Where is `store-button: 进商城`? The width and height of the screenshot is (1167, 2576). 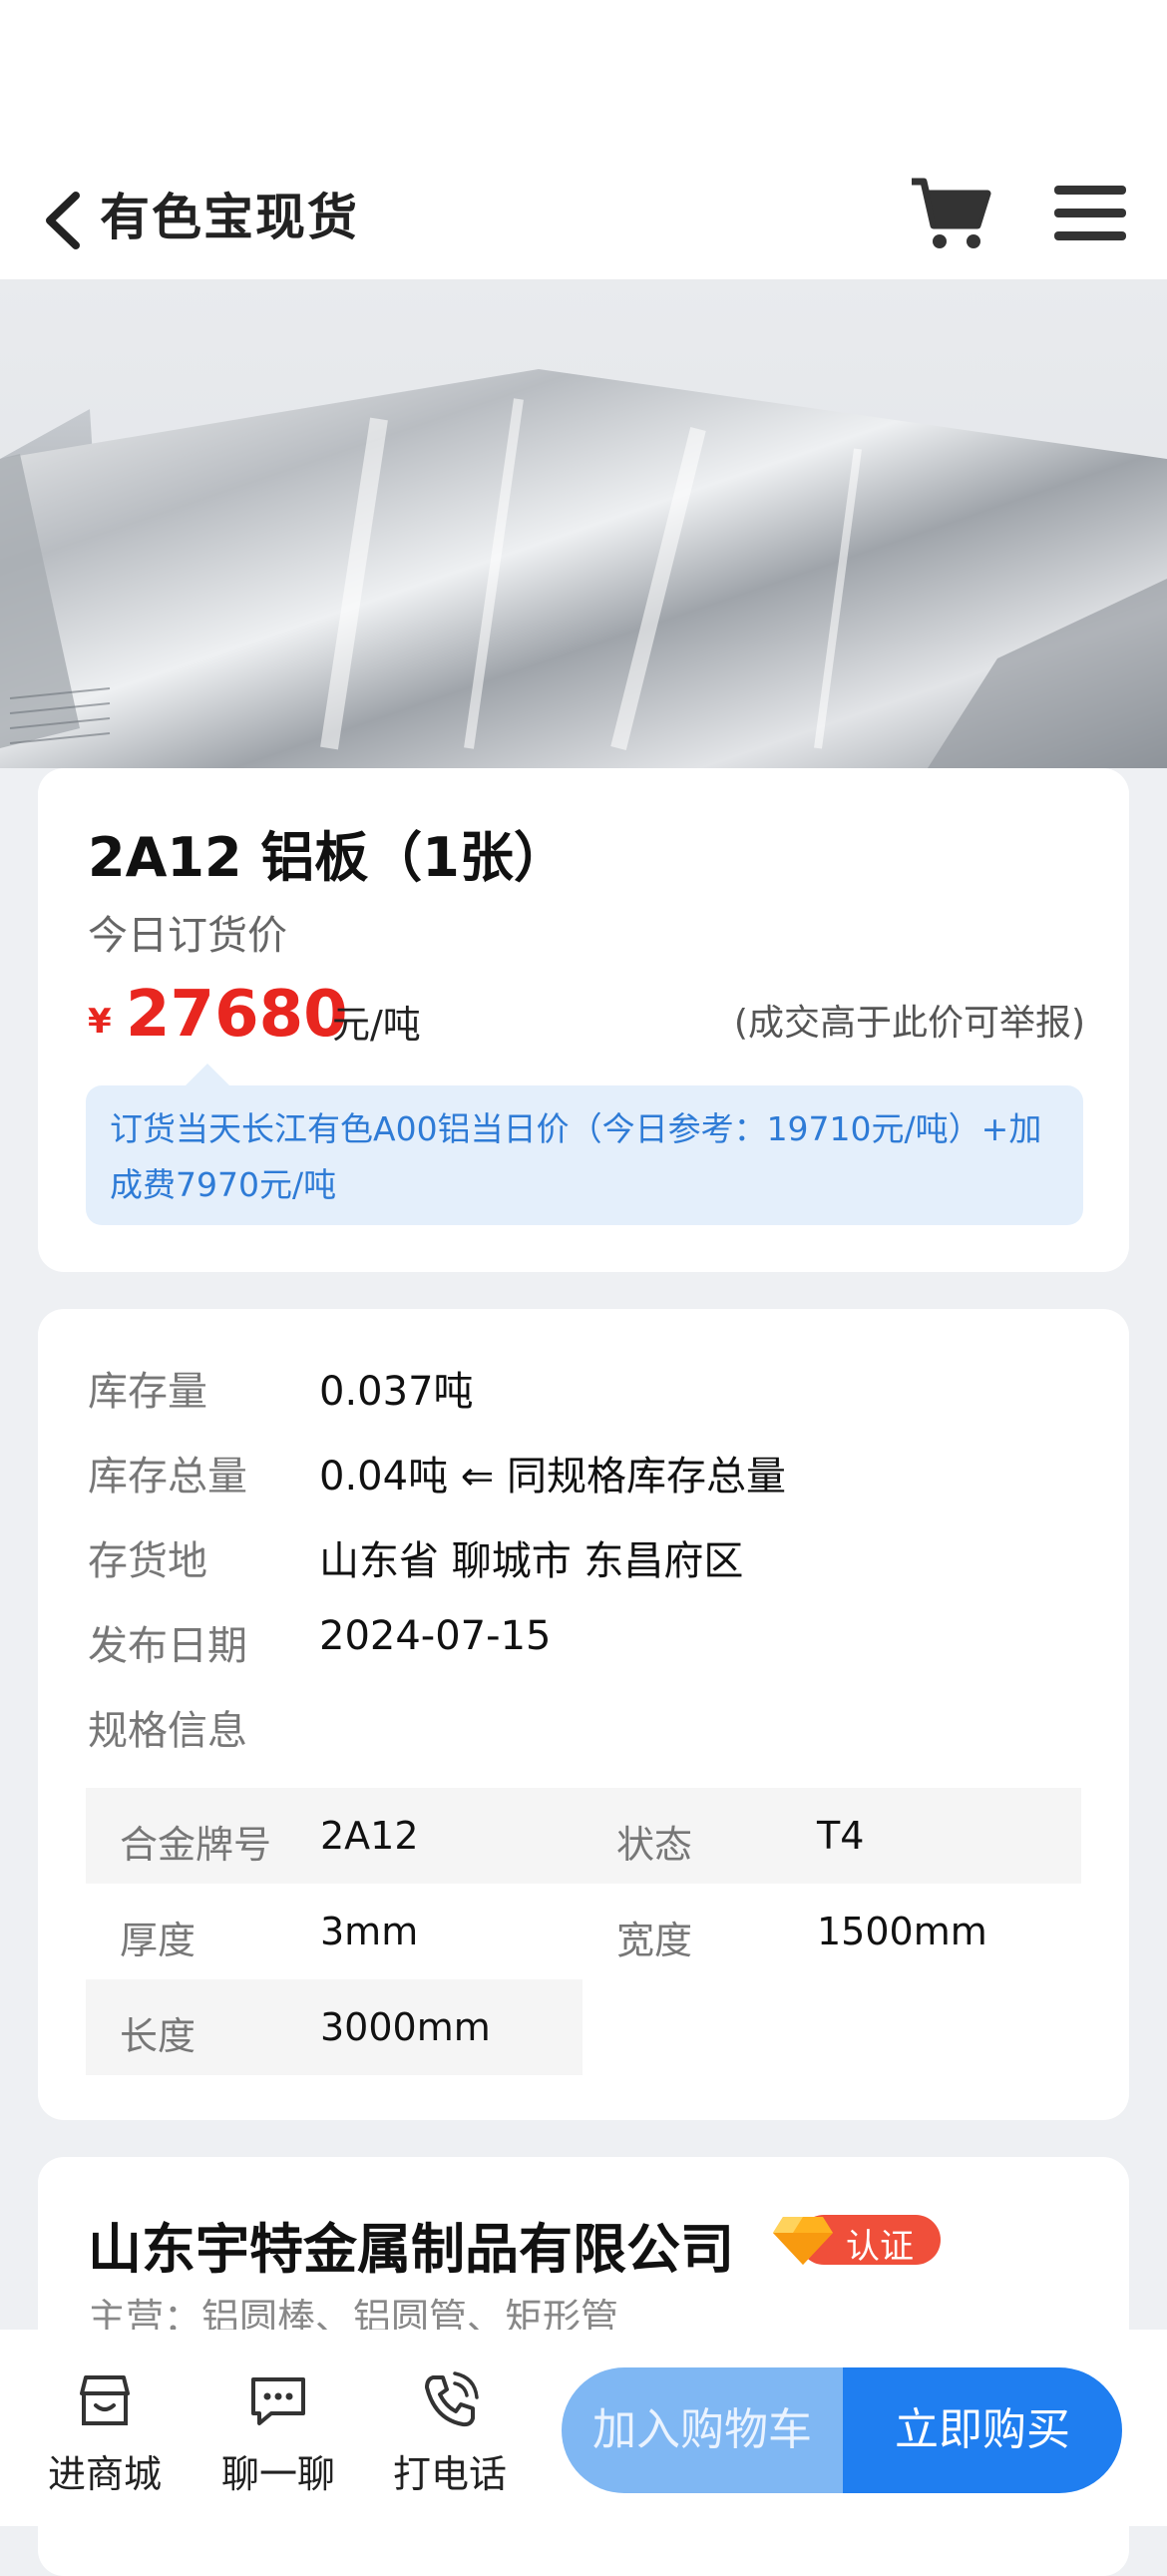
store-button: 进商城 is located at coordinates (105, 2439).